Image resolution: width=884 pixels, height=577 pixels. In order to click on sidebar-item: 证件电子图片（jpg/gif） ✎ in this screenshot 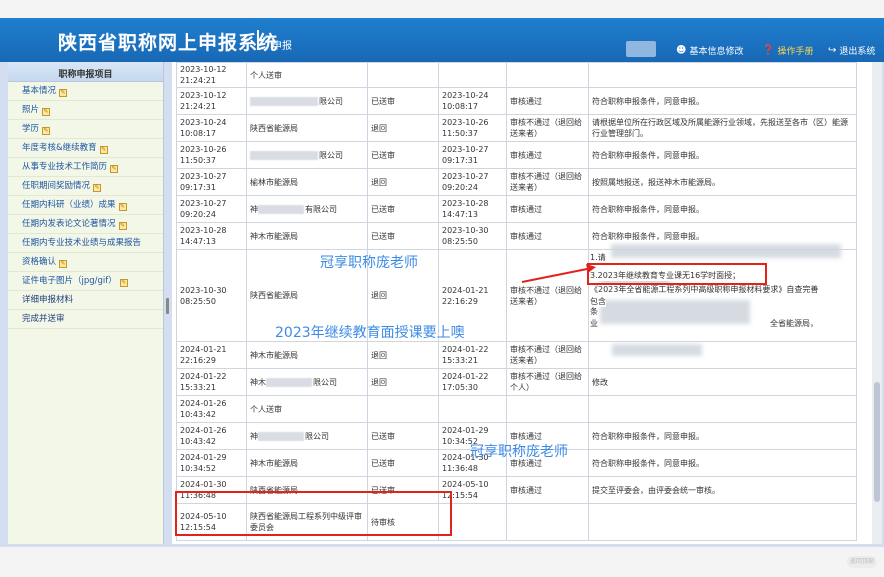, I will do `click(85, 281)`.